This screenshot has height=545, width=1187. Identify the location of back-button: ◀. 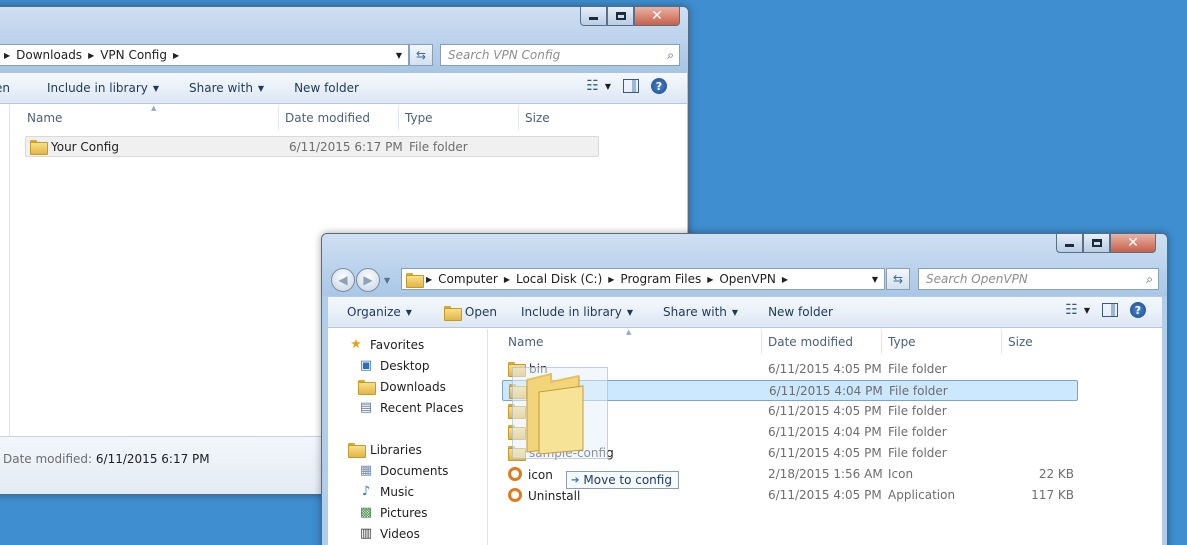
(343, 280).